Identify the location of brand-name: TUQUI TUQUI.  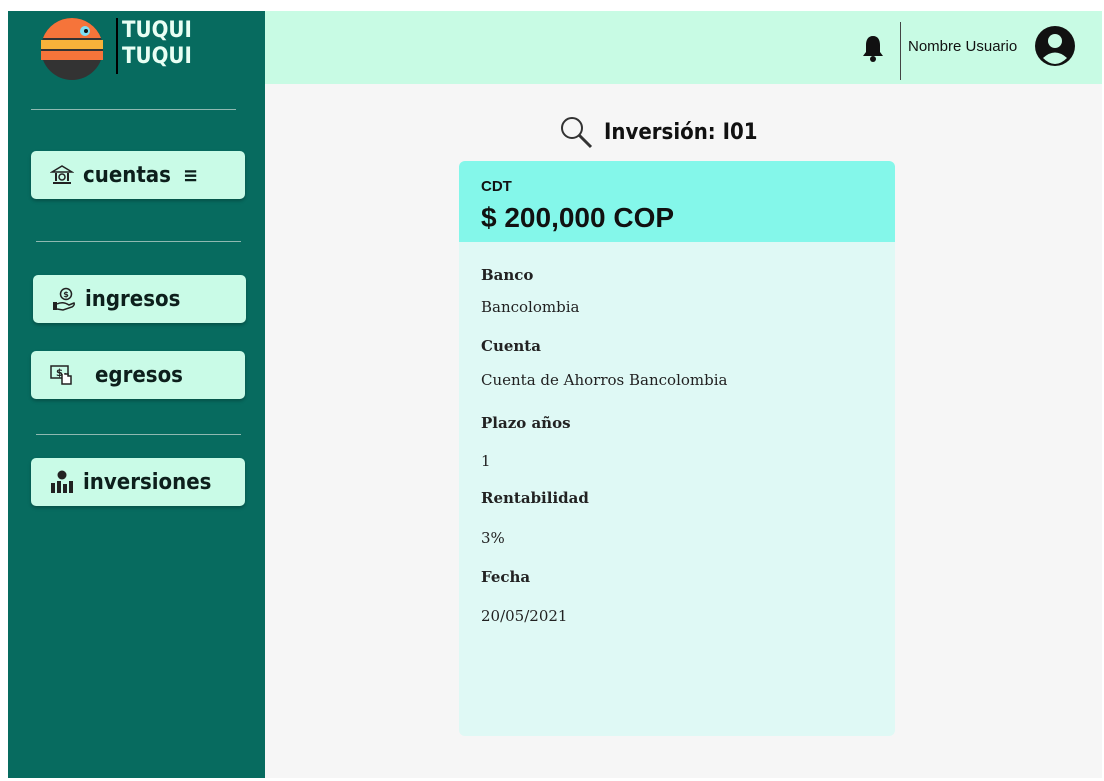
(154, 46).